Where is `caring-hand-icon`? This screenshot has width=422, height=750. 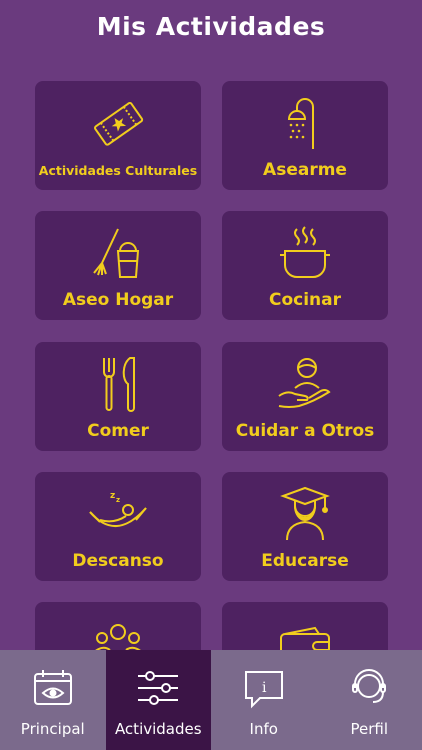 caring-hand-icon is located at coordinates (305, 384).